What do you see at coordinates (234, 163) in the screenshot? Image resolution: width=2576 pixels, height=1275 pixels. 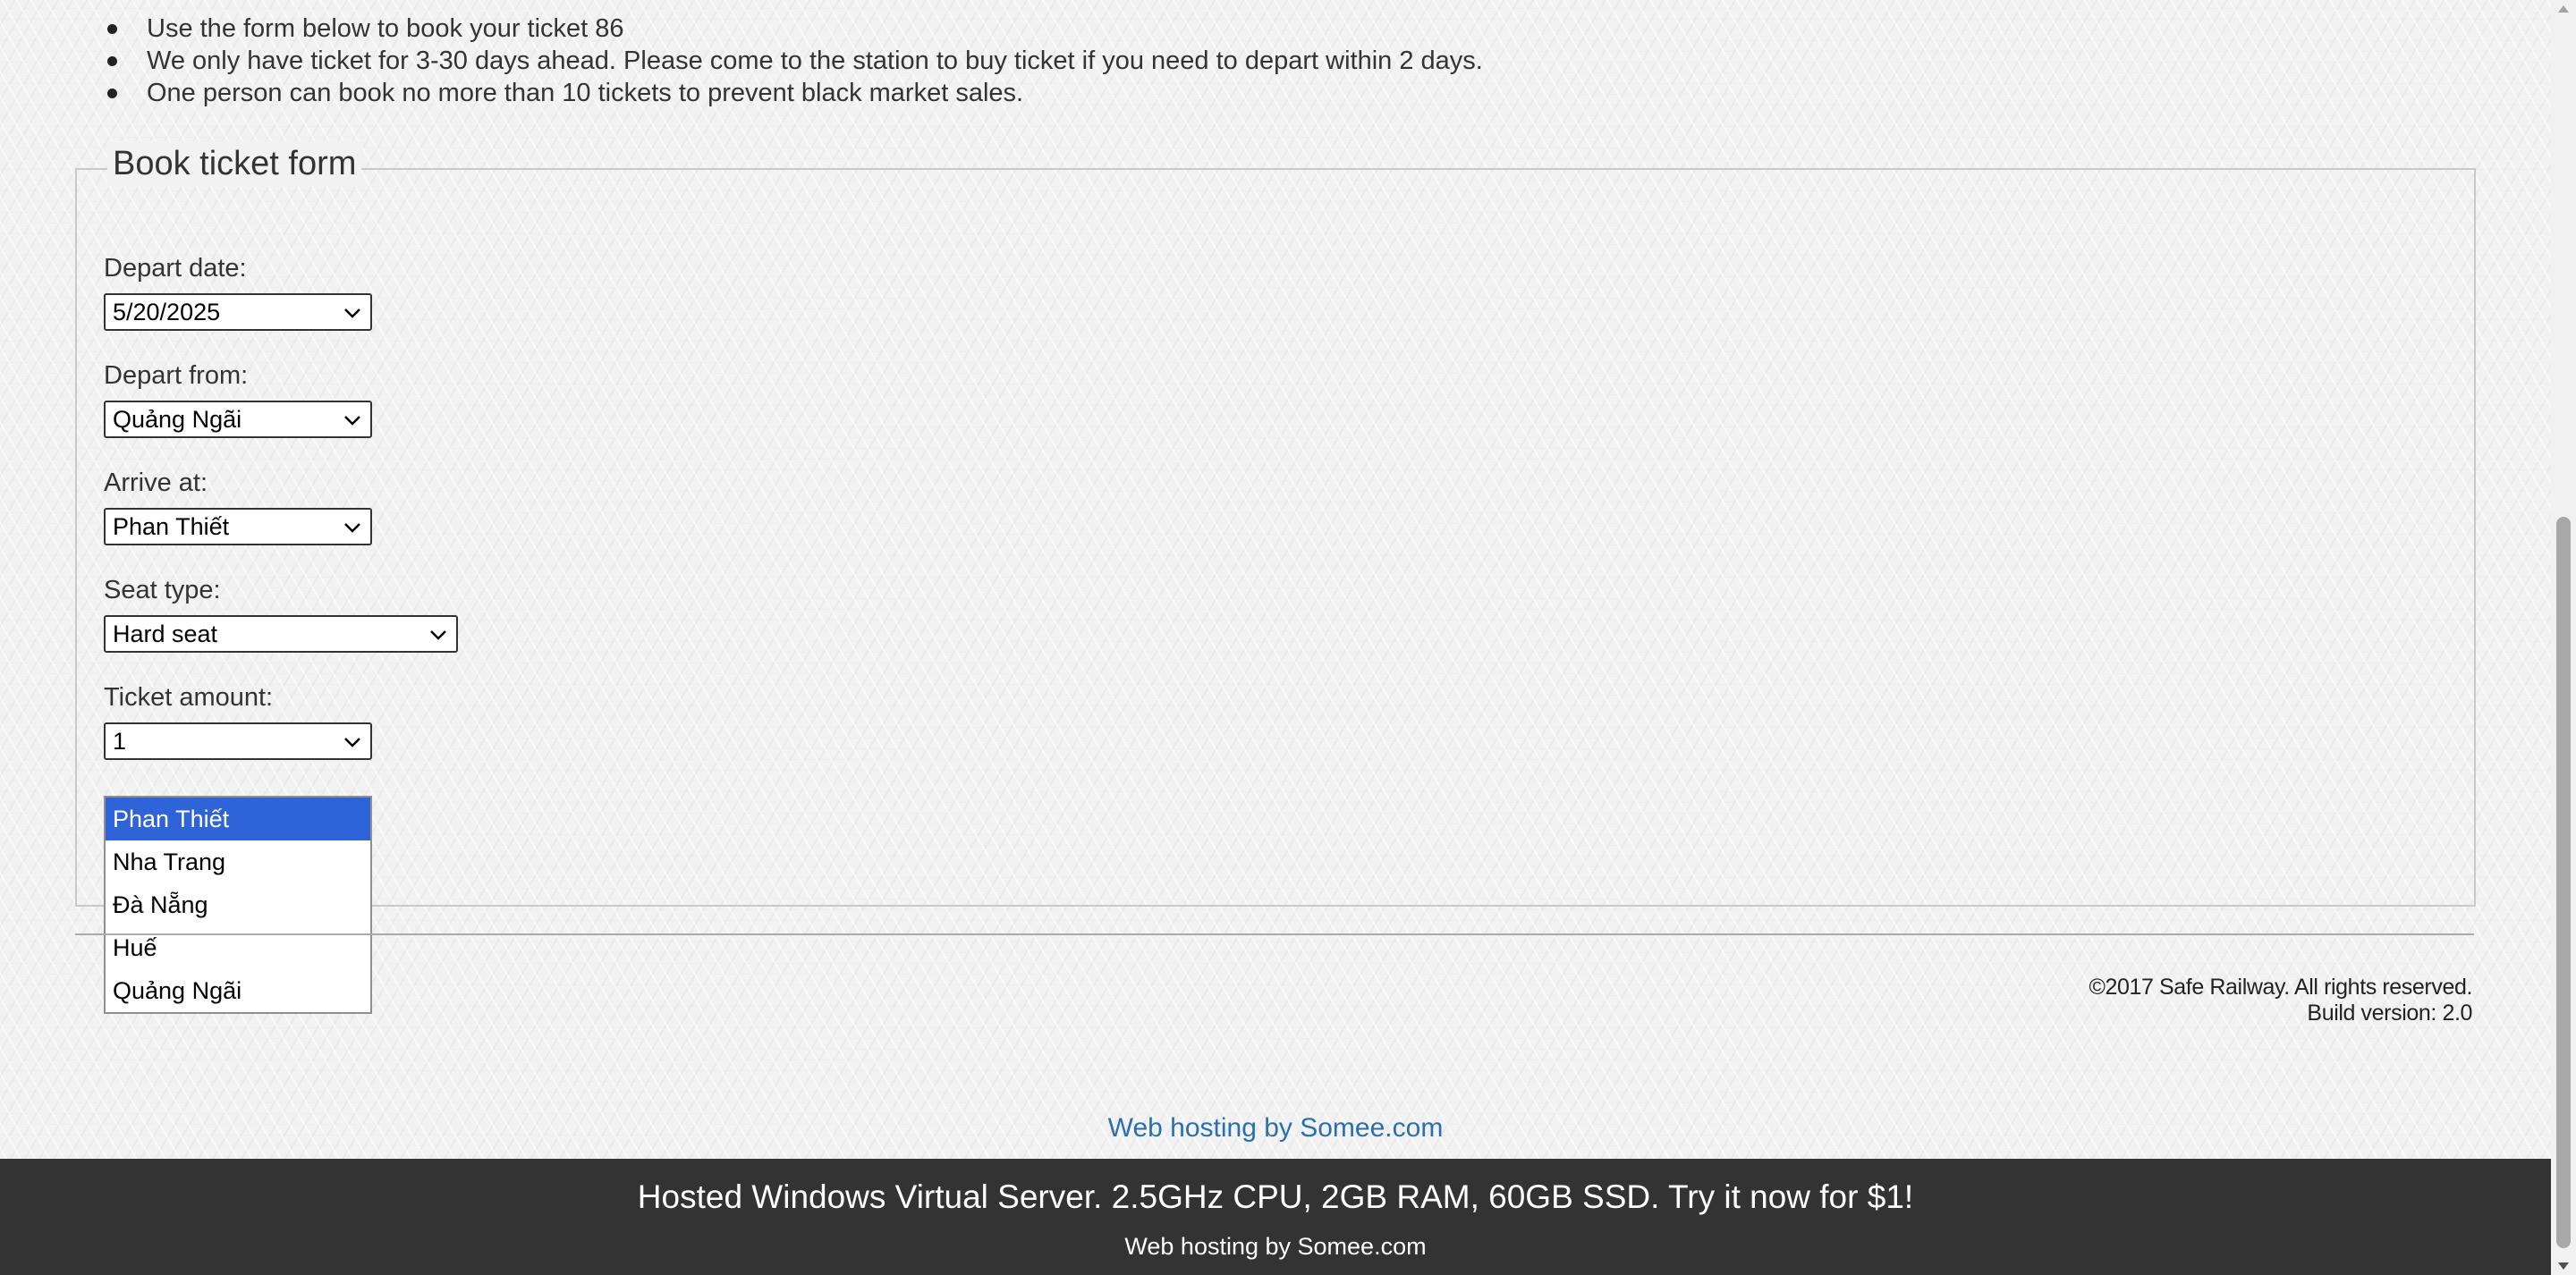 I see `form-legend: Book ticket form` at bounding box center [234, 163].